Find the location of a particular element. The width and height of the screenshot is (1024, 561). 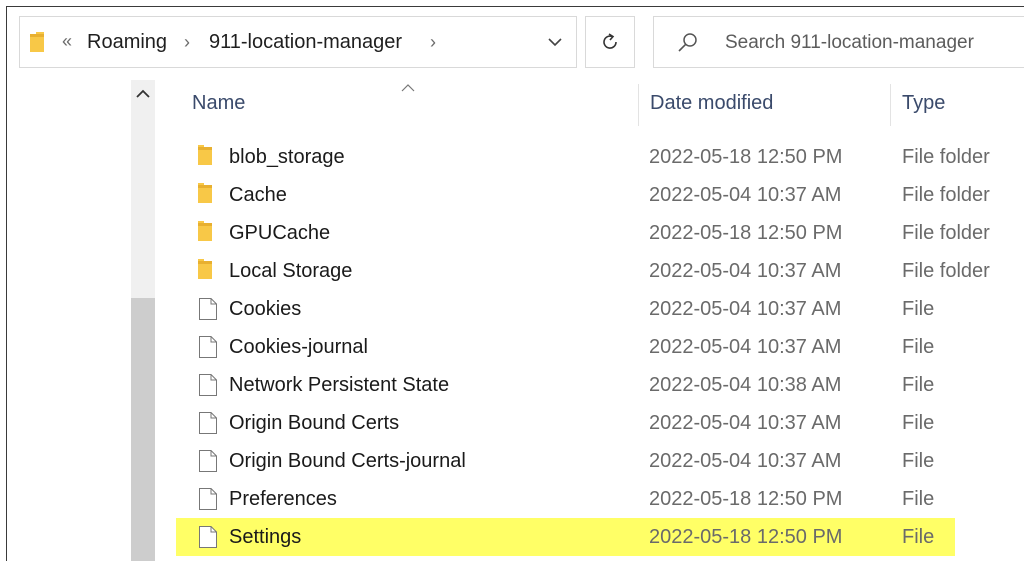

search-box: Search 911-location-manager is located at coordinates (838, 42).